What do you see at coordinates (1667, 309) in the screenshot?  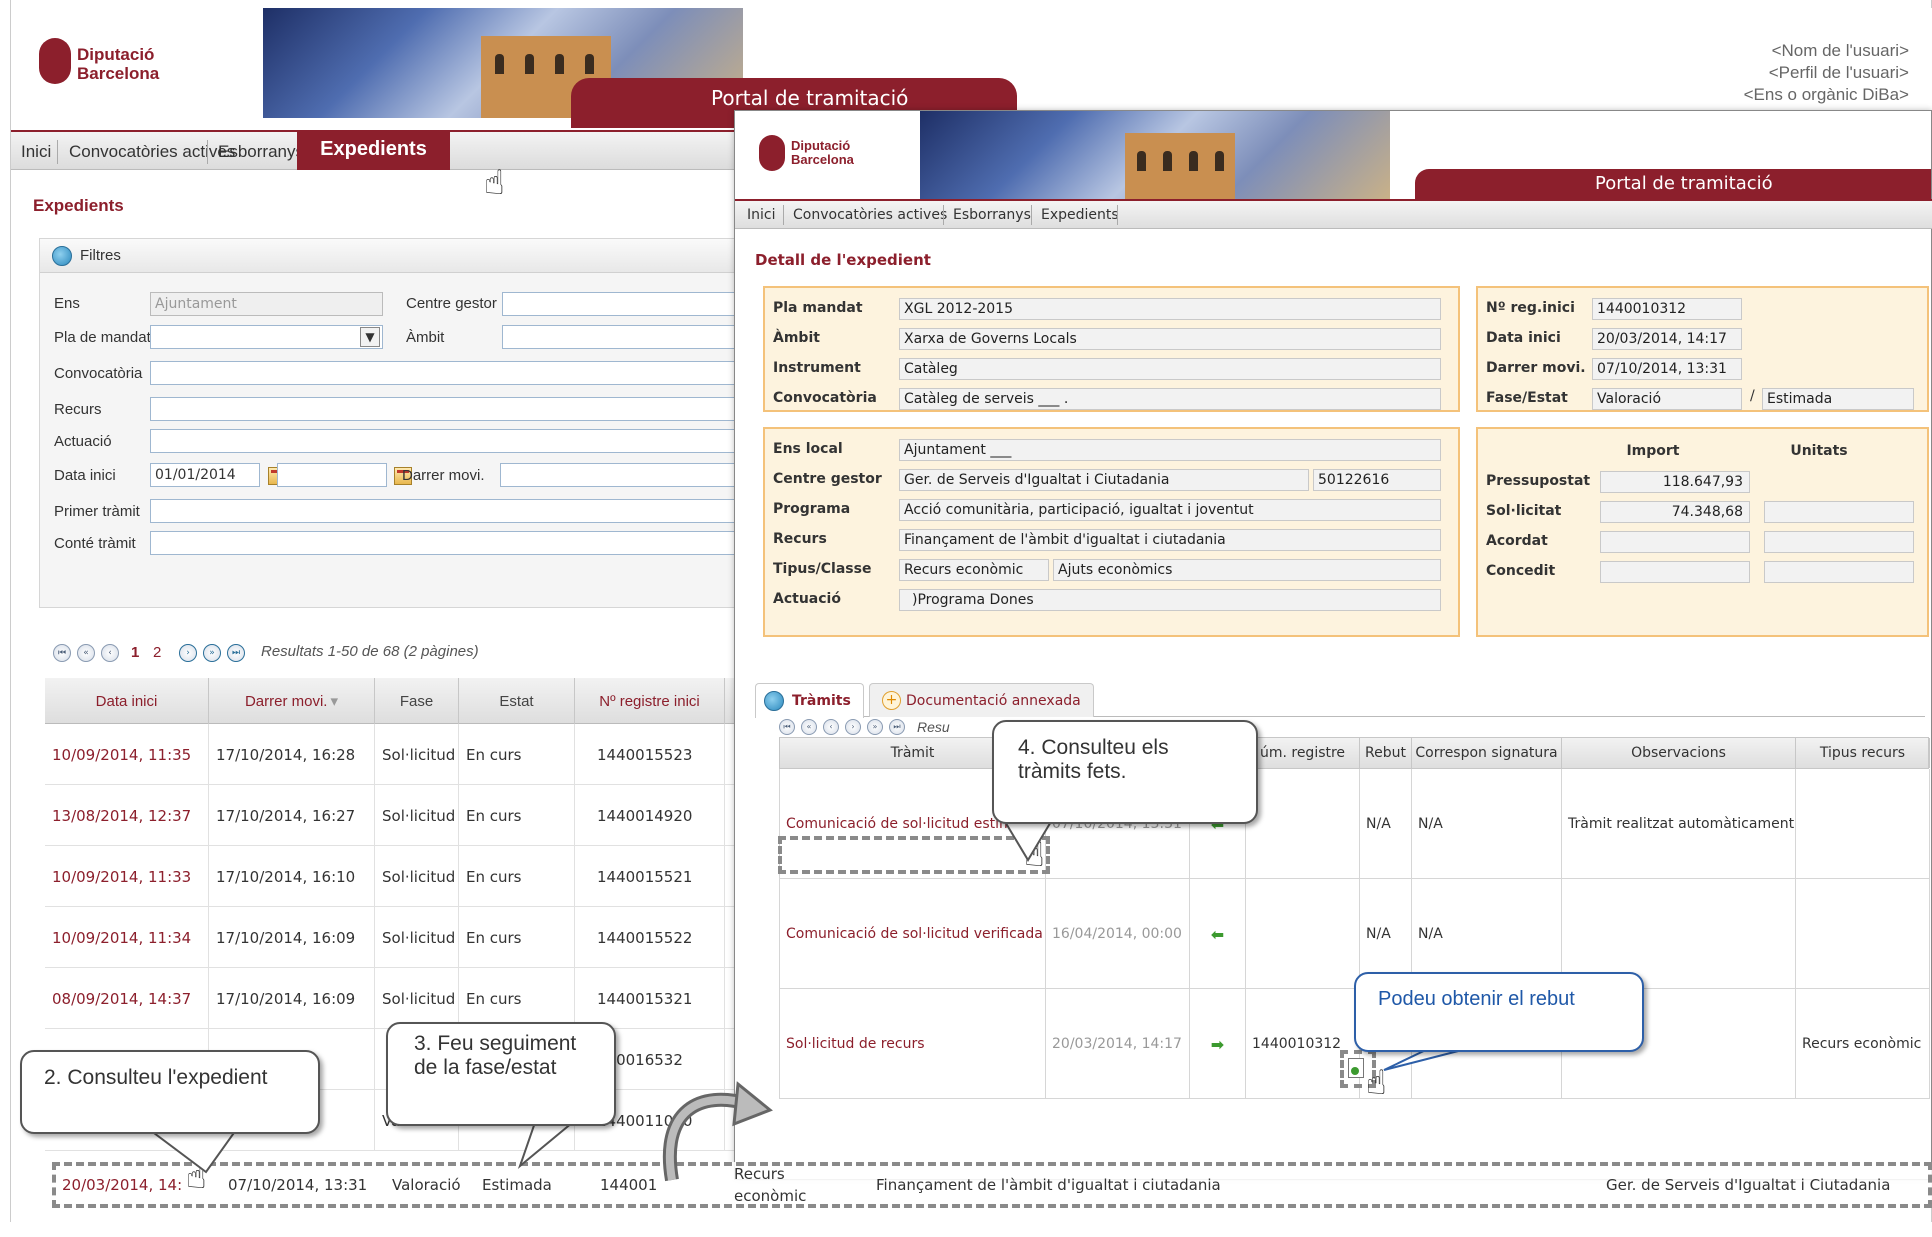 I see `reg-inici-value: 1440010312` at bounding box center [1667, 309].